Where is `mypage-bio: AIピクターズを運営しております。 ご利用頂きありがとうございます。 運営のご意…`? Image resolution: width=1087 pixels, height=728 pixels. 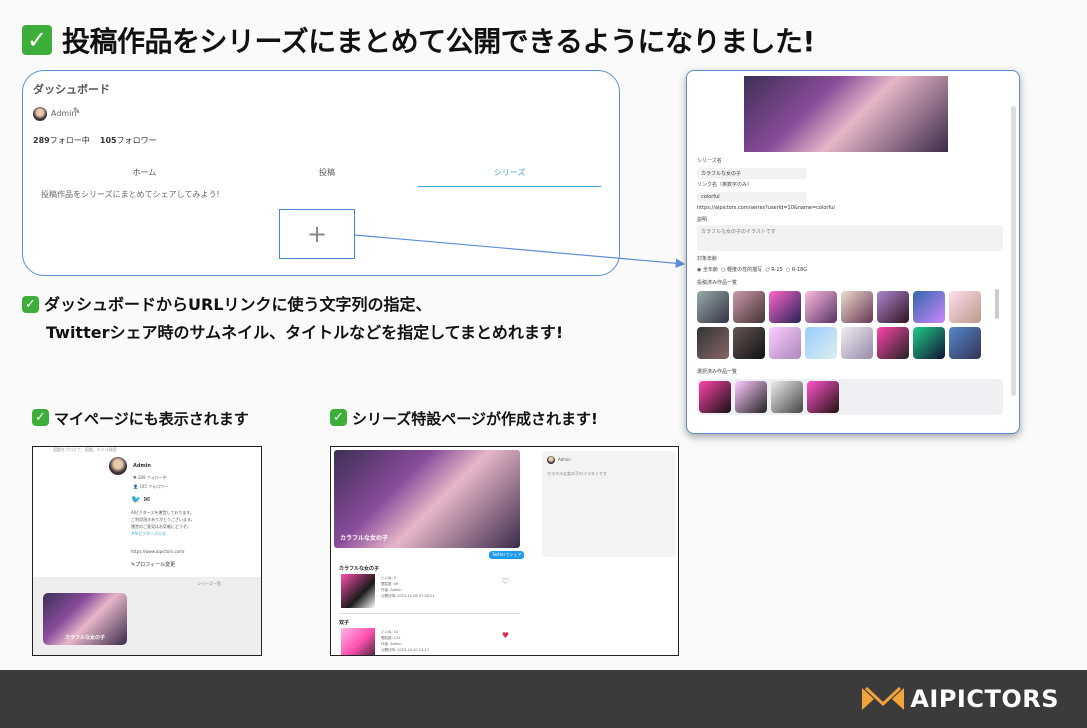
mypage-bio: AIピクターズを運営しております。 ご利用頂きありがとうございます。 運営のご意… is located at coordinates (163, 523).